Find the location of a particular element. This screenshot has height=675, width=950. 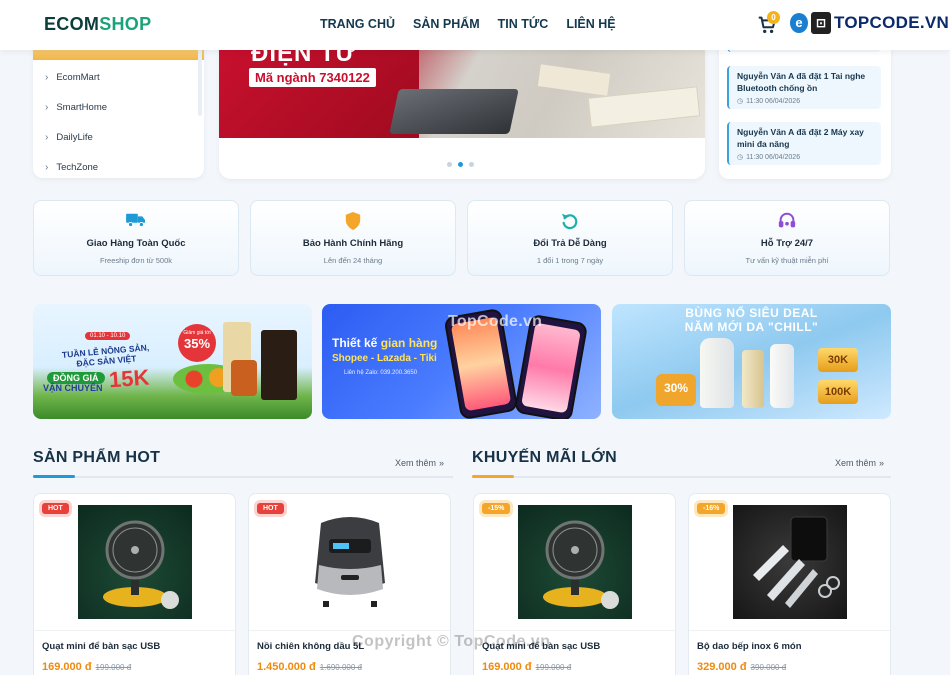

service-support: Hỗ Trợ 24/7 Tư vấn kỹ thuật miễn phí is located at coordinates (787, 238).